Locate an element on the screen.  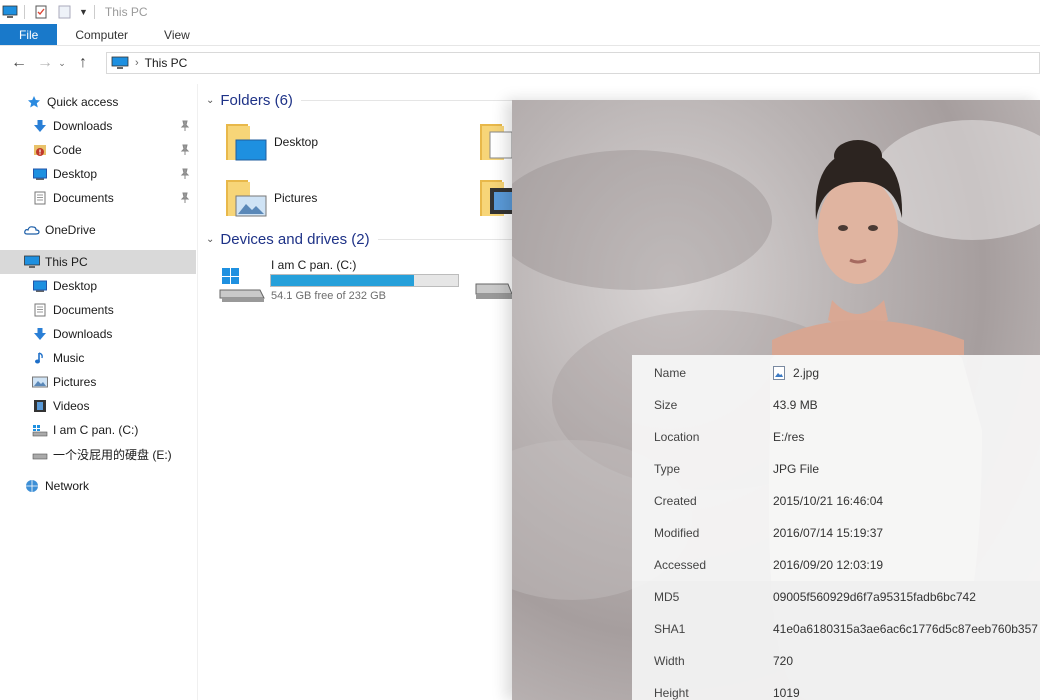
code-folder-warning-icon is located at coordinates (40, 150).